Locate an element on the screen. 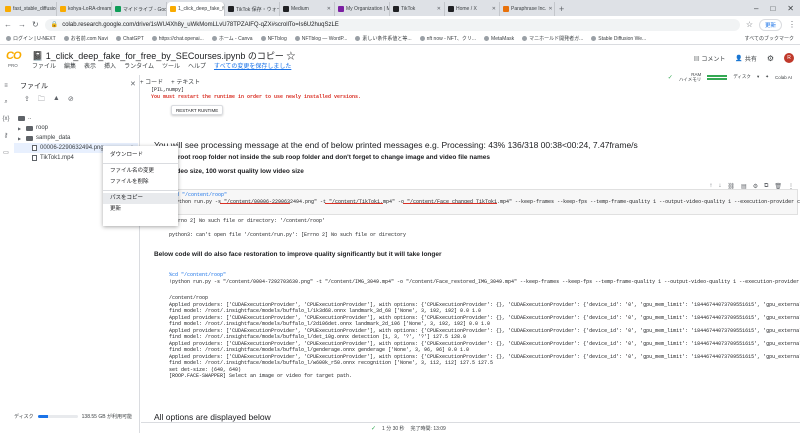 The height and width of the screenshot is (433, 800). colab-ai-button: Colab AI is located at coordinates (783, 77).